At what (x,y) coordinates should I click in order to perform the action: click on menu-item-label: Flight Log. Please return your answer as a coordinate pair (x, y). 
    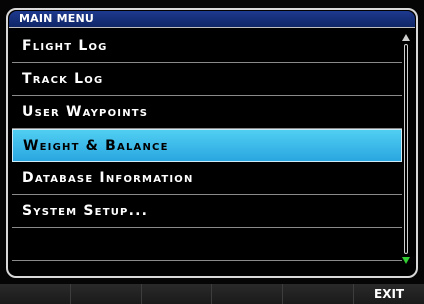
    Looking at the image, I should click on (65, 46).